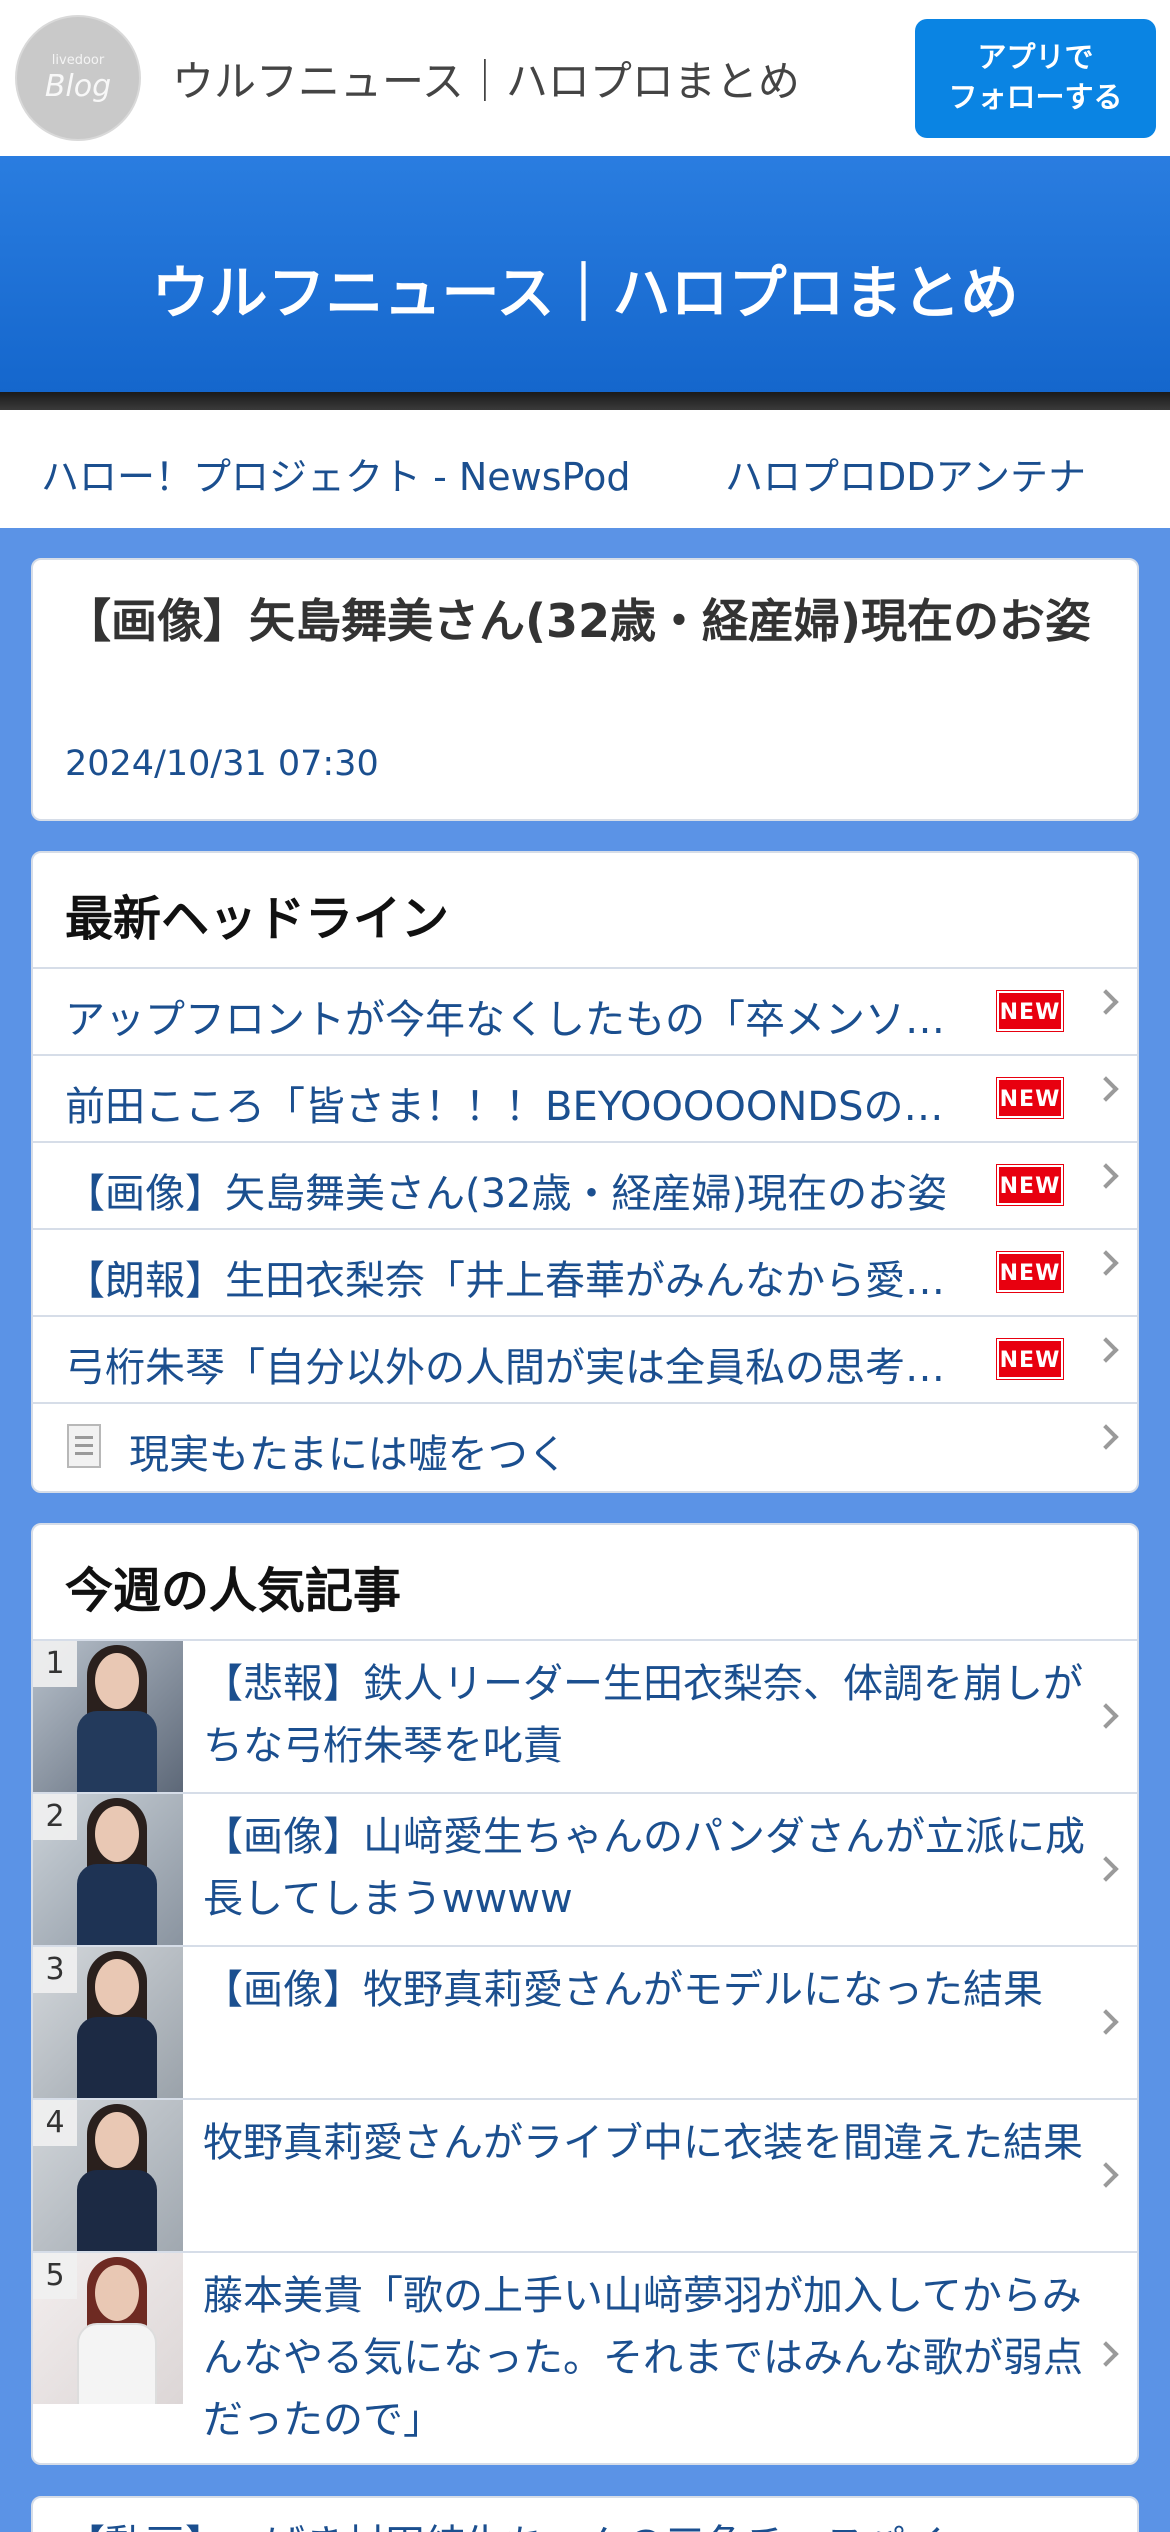 Image resolution: width=1170 pixels, height=2532 pixels. I want to click on rank-number: 2, so click(55, 1817).